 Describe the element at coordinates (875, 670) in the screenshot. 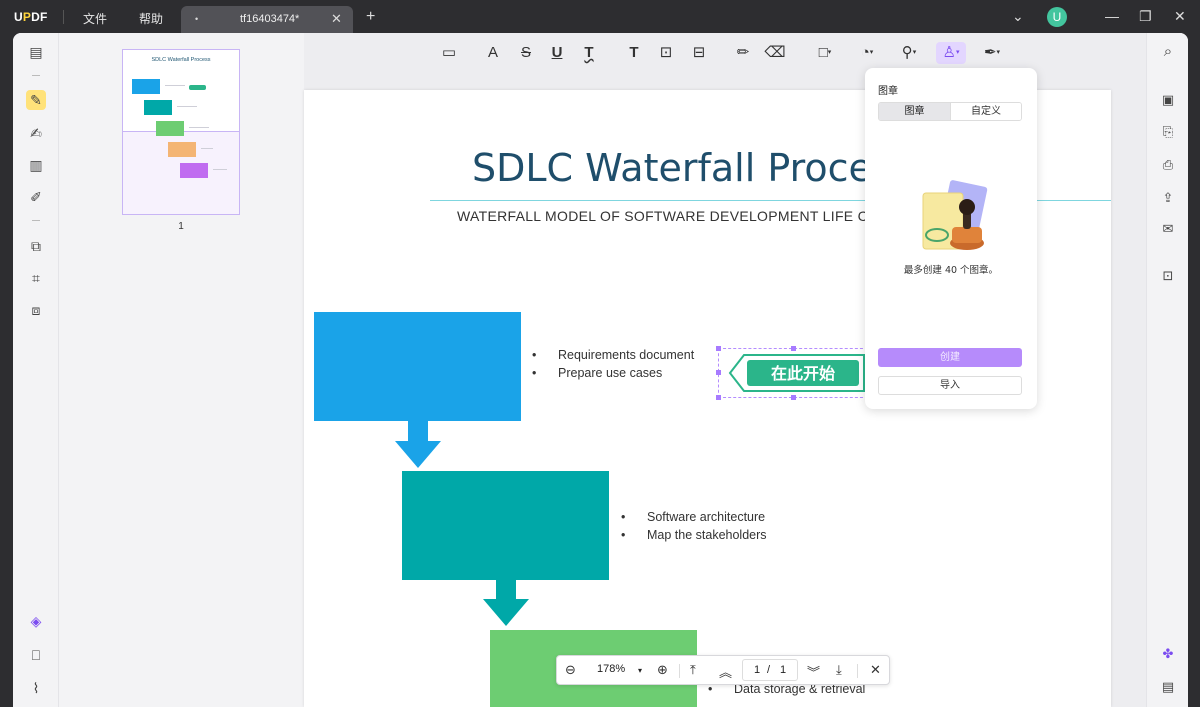

I see `close-icon: ✕` at that location.